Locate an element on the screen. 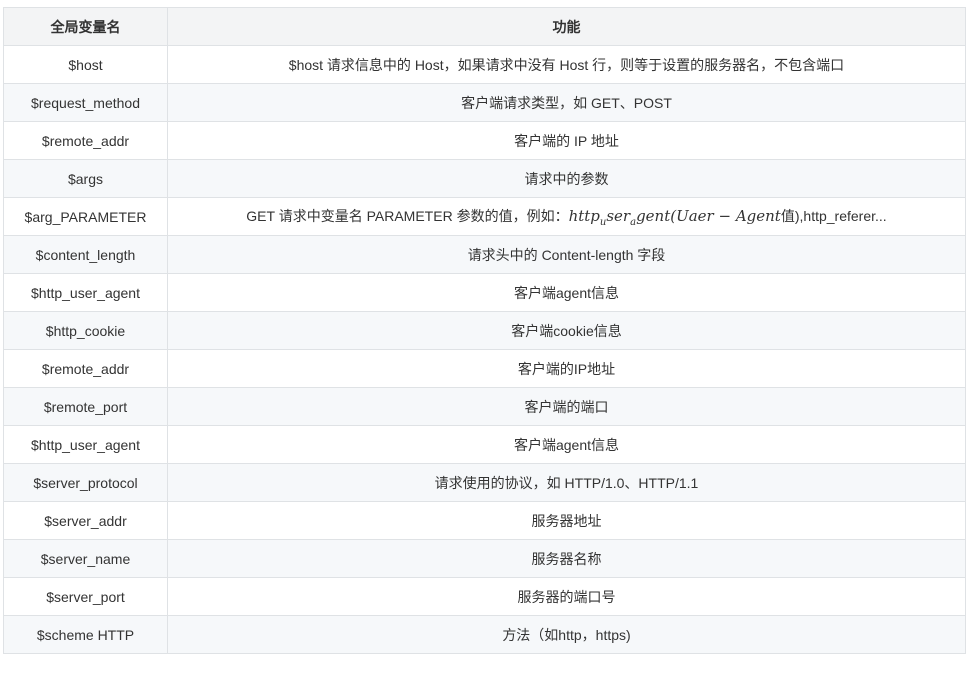 This screenshot has width=970, height=676. variable-name-cell: $scheme HTTP is located at coordinates (85, 634).